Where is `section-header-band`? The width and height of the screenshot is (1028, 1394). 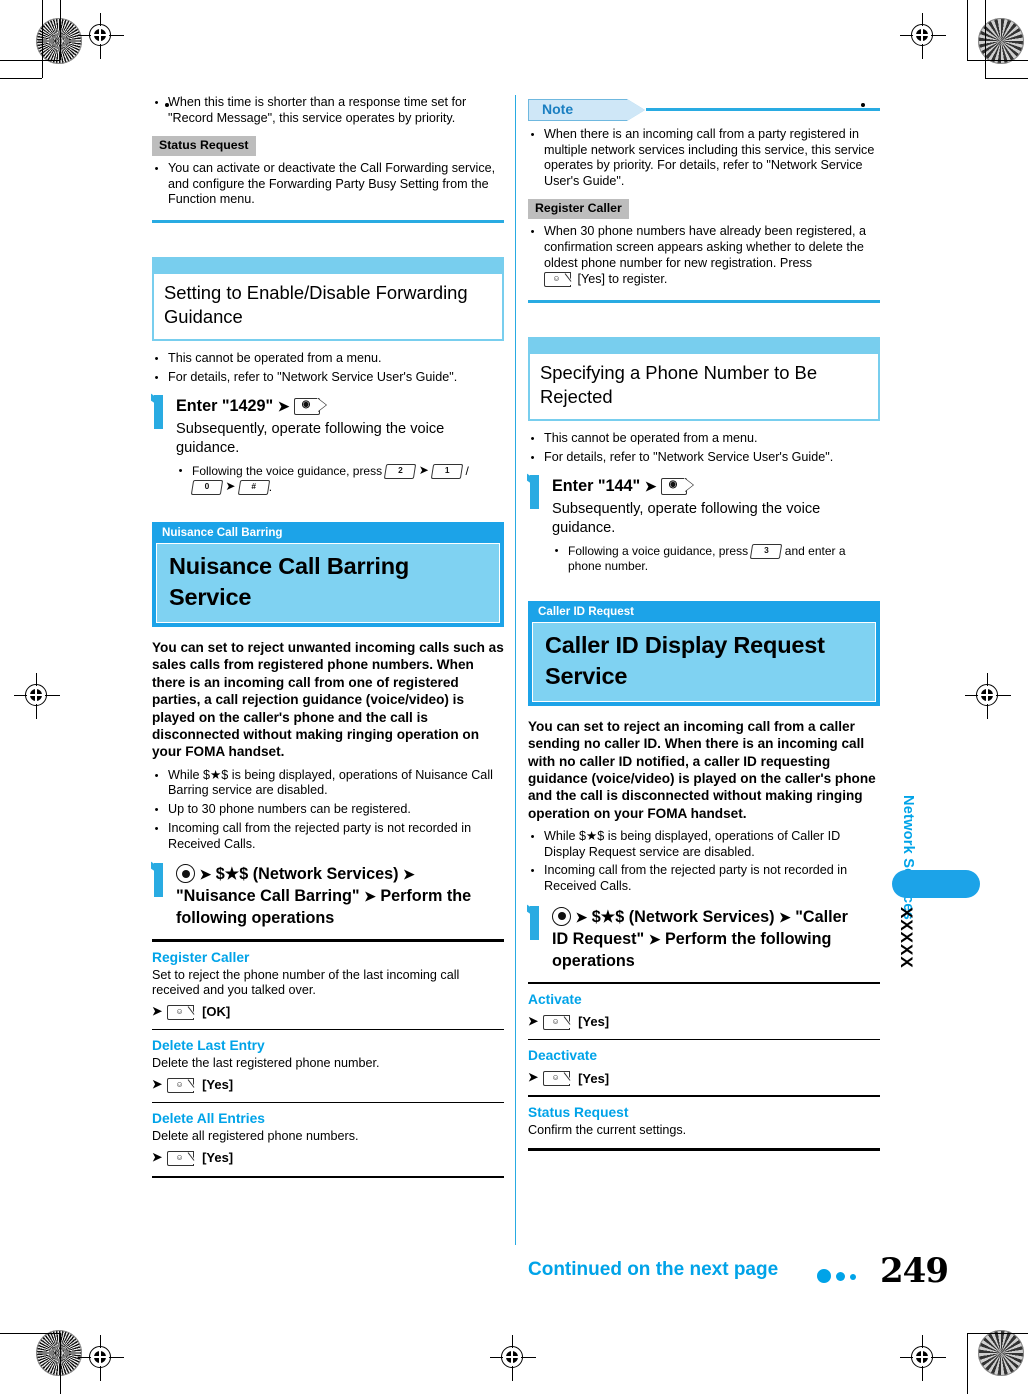
section-header-band is located at coordinates (704, 345).